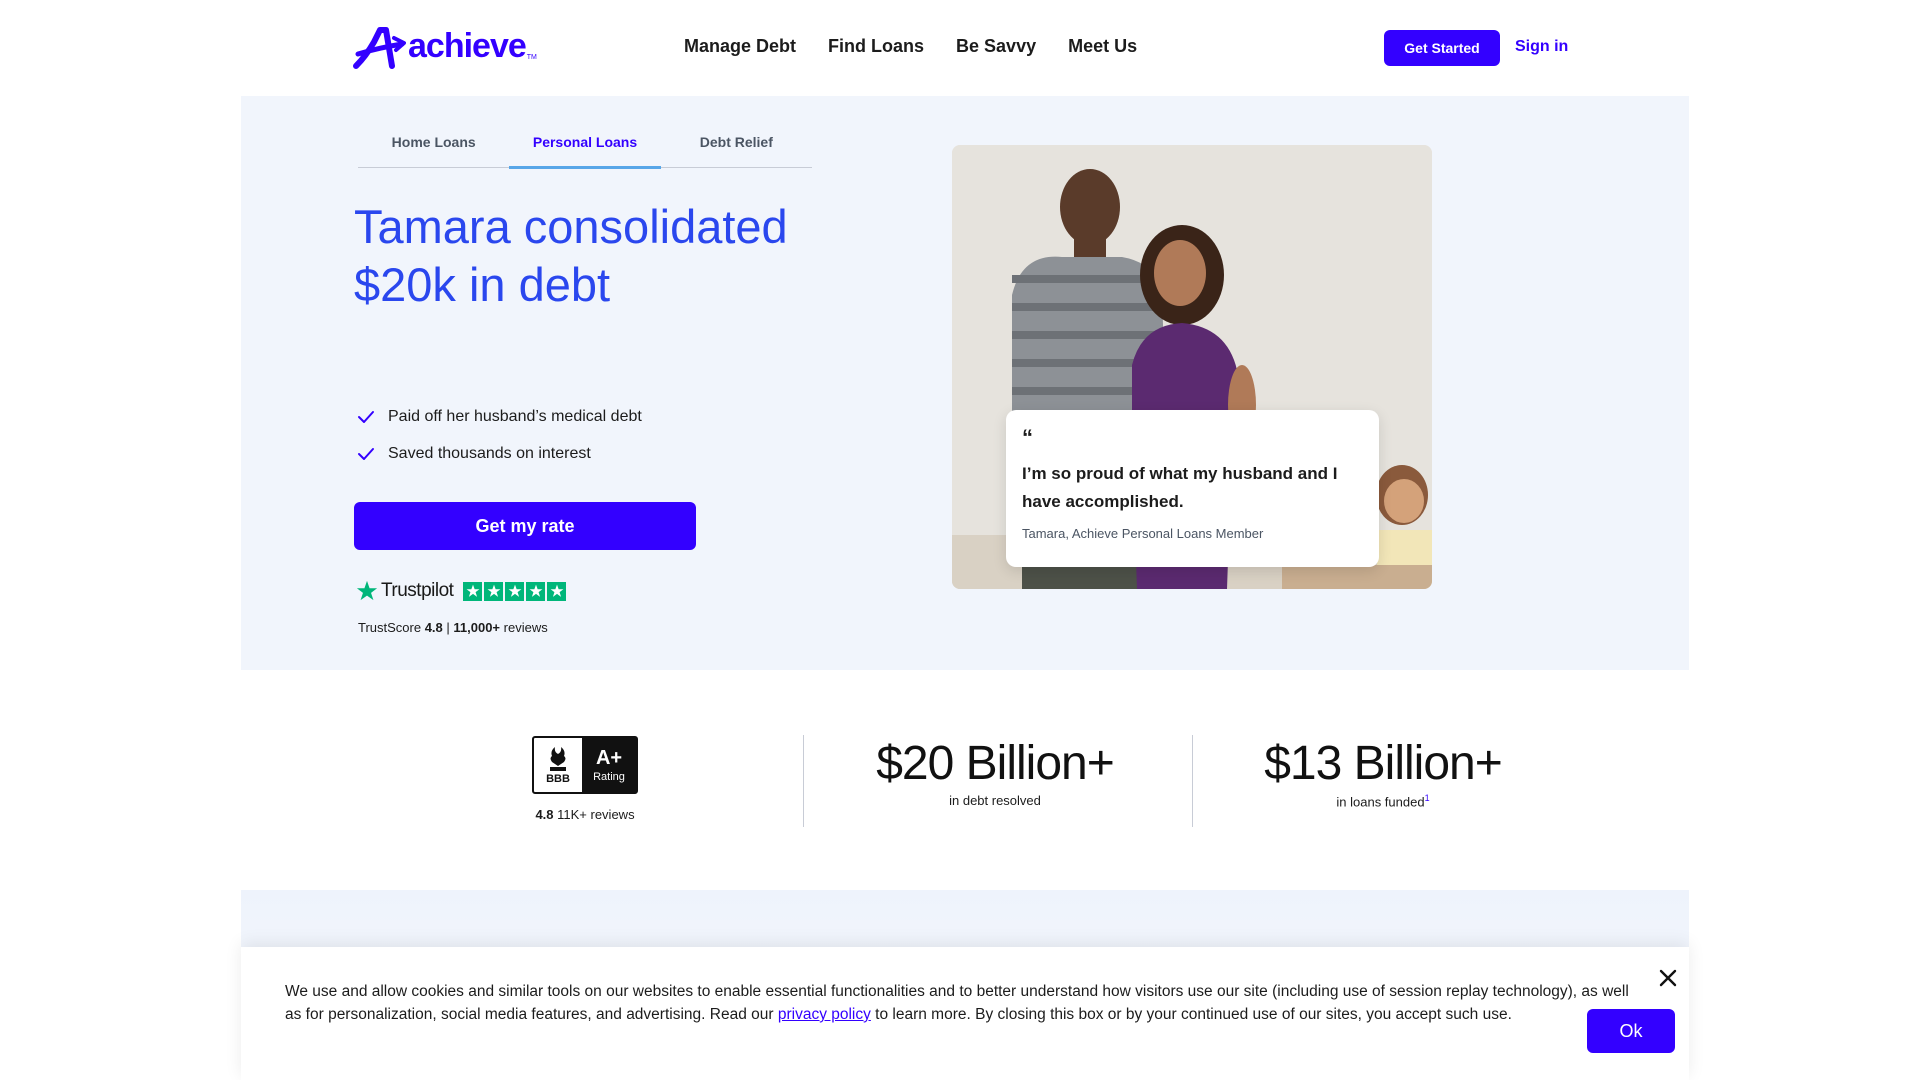 This screenshot has height=1080, width=1920. What do you see at coordinates (740, 46) in the screenshot?
I see `nav-manage-debt: Manage Debt` at bounding box center [740, 46].